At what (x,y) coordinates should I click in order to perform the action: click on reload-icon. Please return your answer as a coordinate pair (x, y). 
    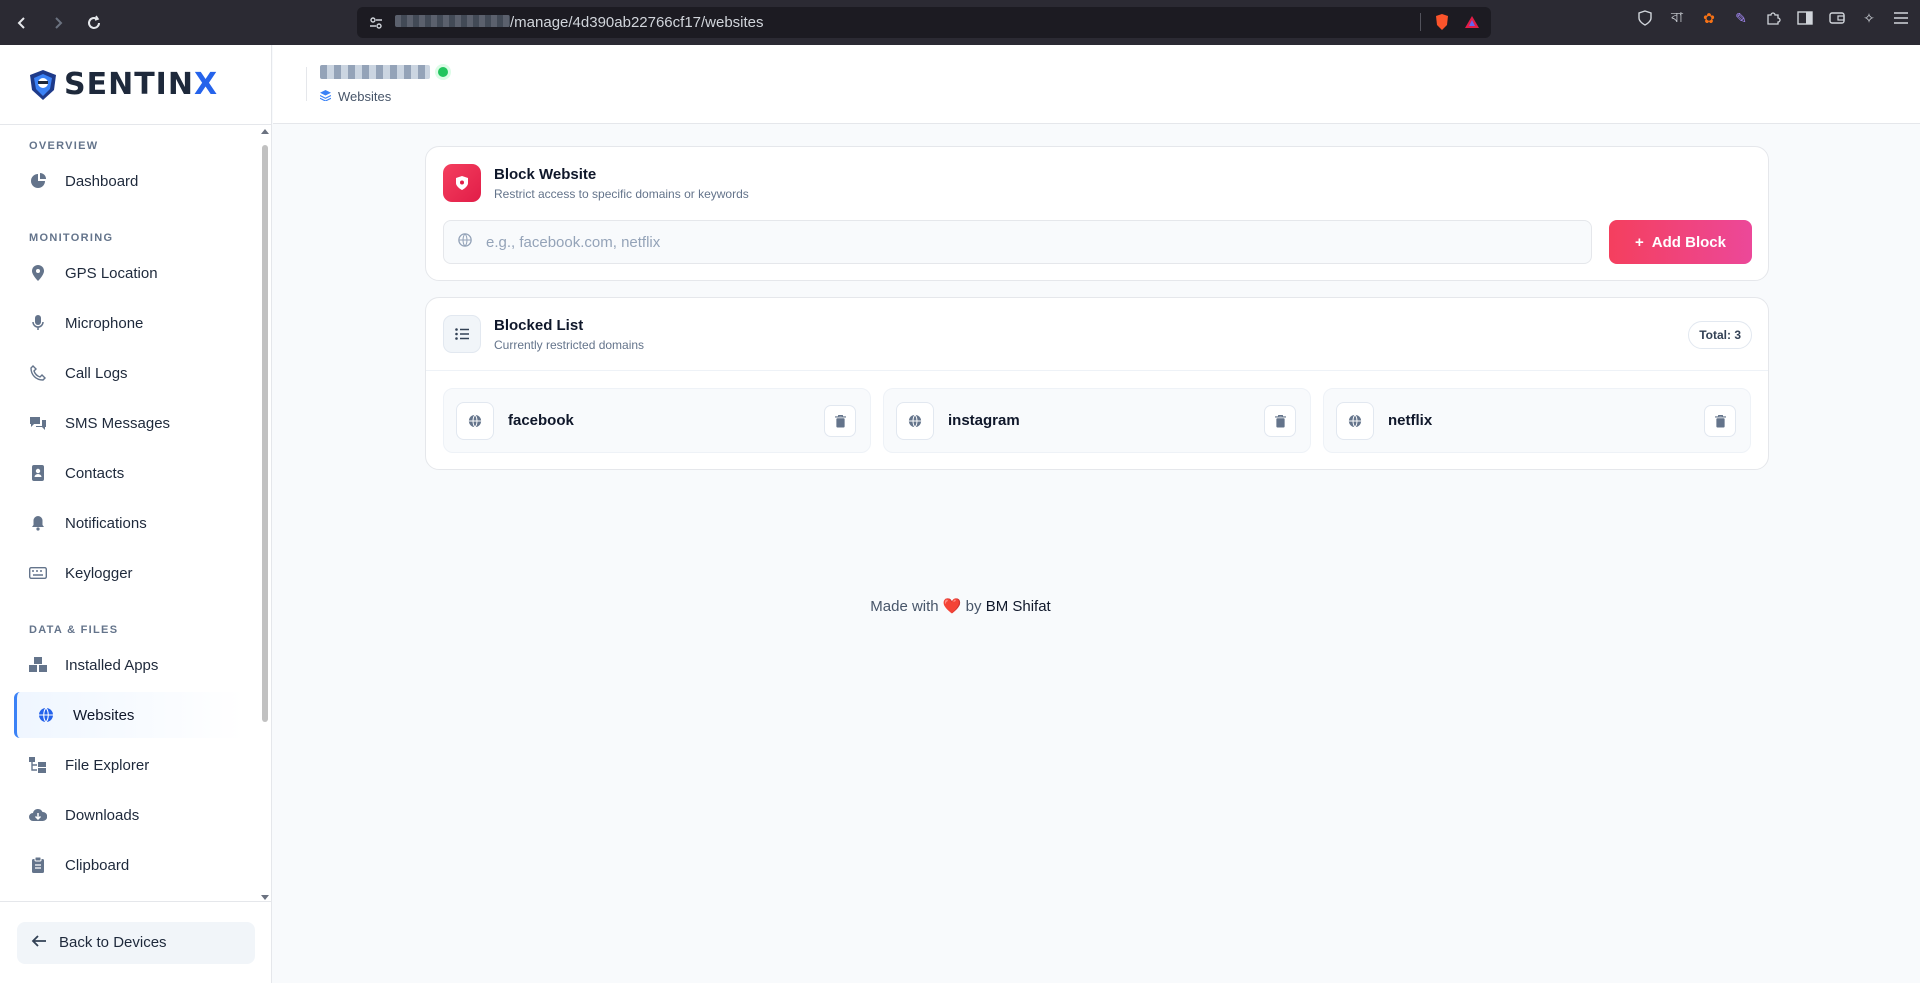
    Looking at the image, I should click on (94, 23).